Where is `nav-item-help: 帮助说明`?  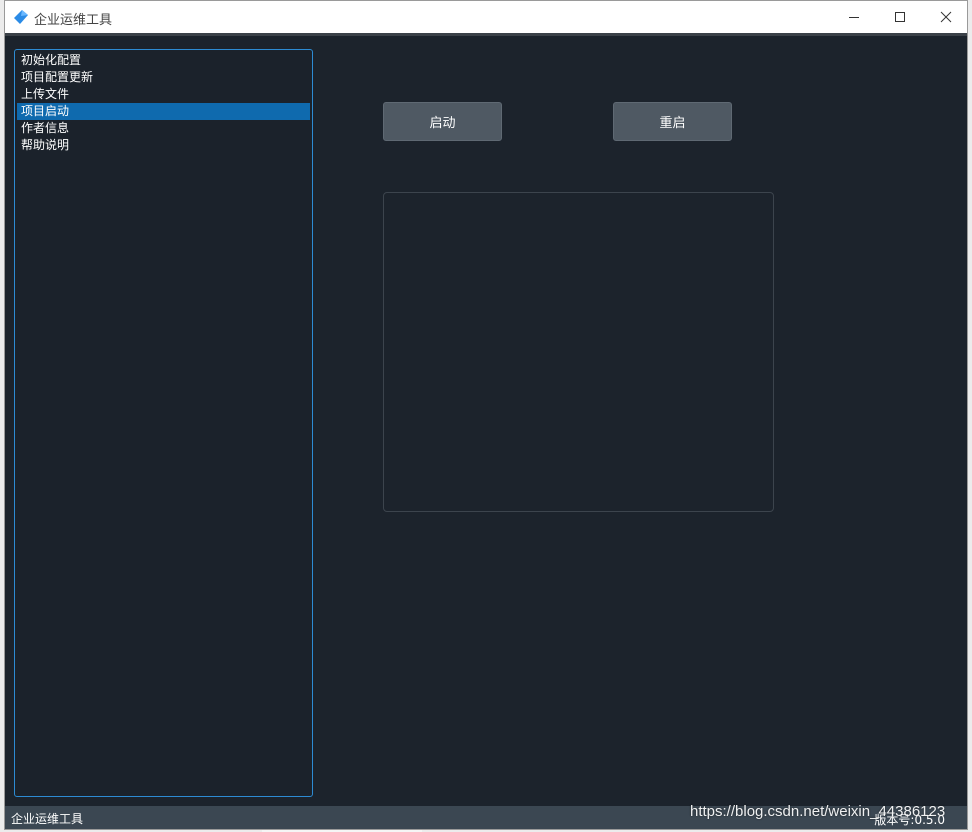
nav-item-help: 帮助说明 is located at coordinates (163, 145).